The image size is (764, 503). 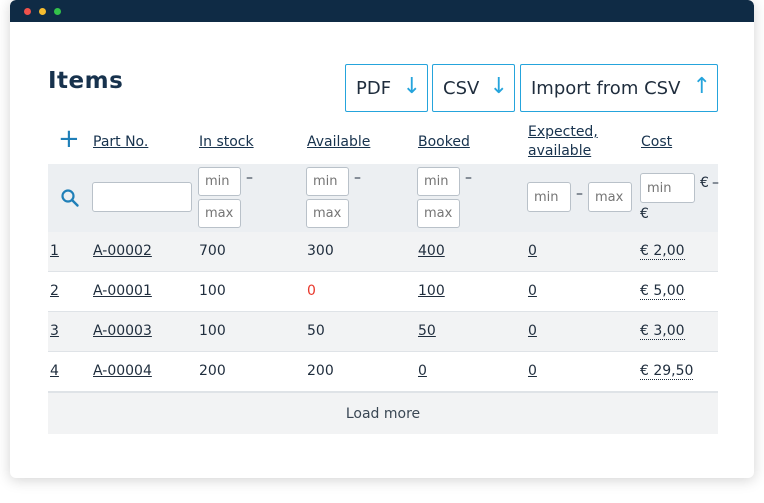 I want to click on header-available: Available, so click(x=338, y=142).